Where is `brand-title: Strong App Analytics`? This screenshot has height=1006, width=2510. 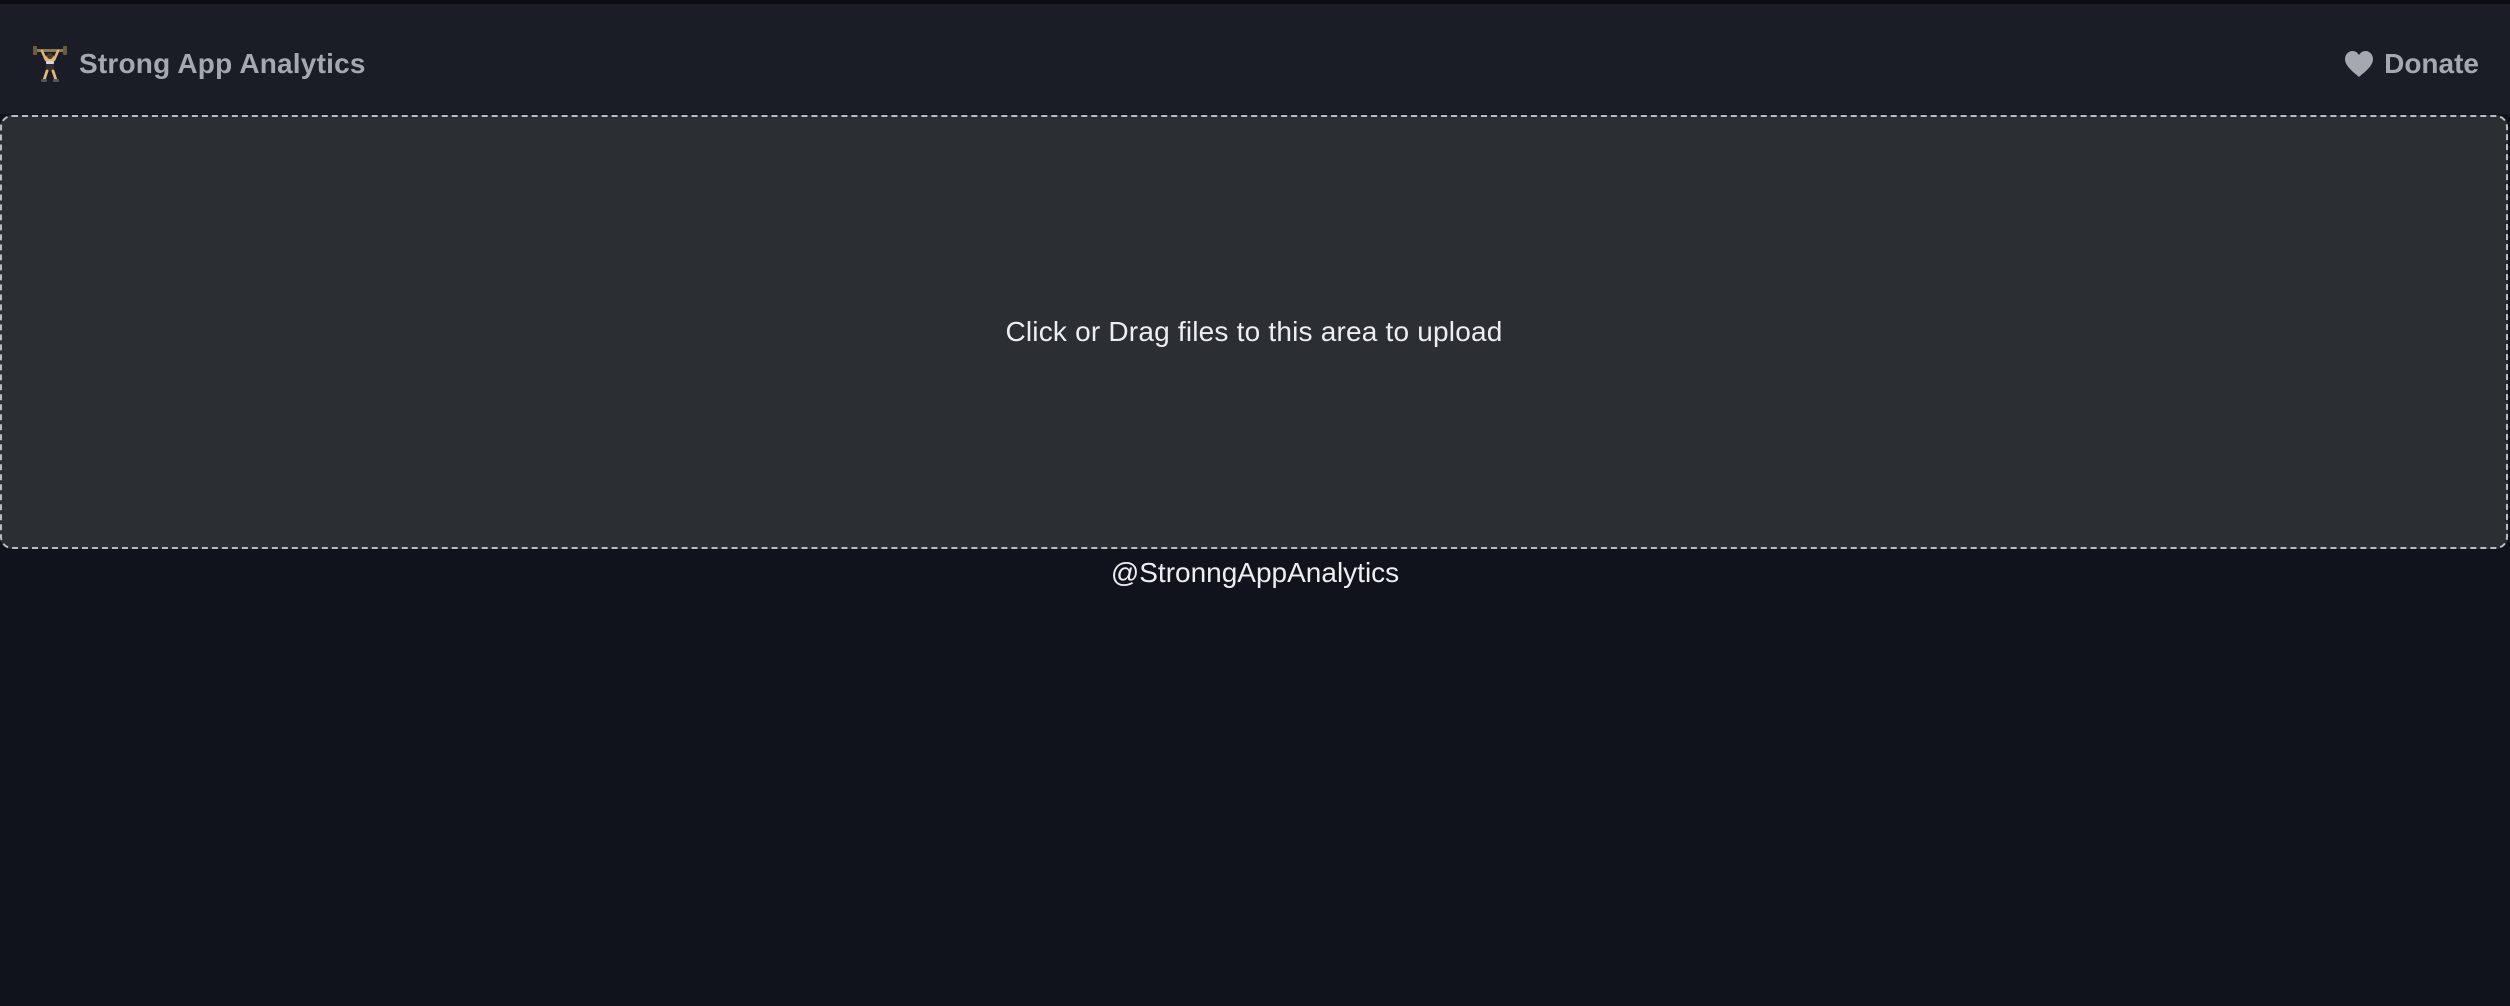
brand-title: Strong App Analytics is located at coordinates (222, 63).